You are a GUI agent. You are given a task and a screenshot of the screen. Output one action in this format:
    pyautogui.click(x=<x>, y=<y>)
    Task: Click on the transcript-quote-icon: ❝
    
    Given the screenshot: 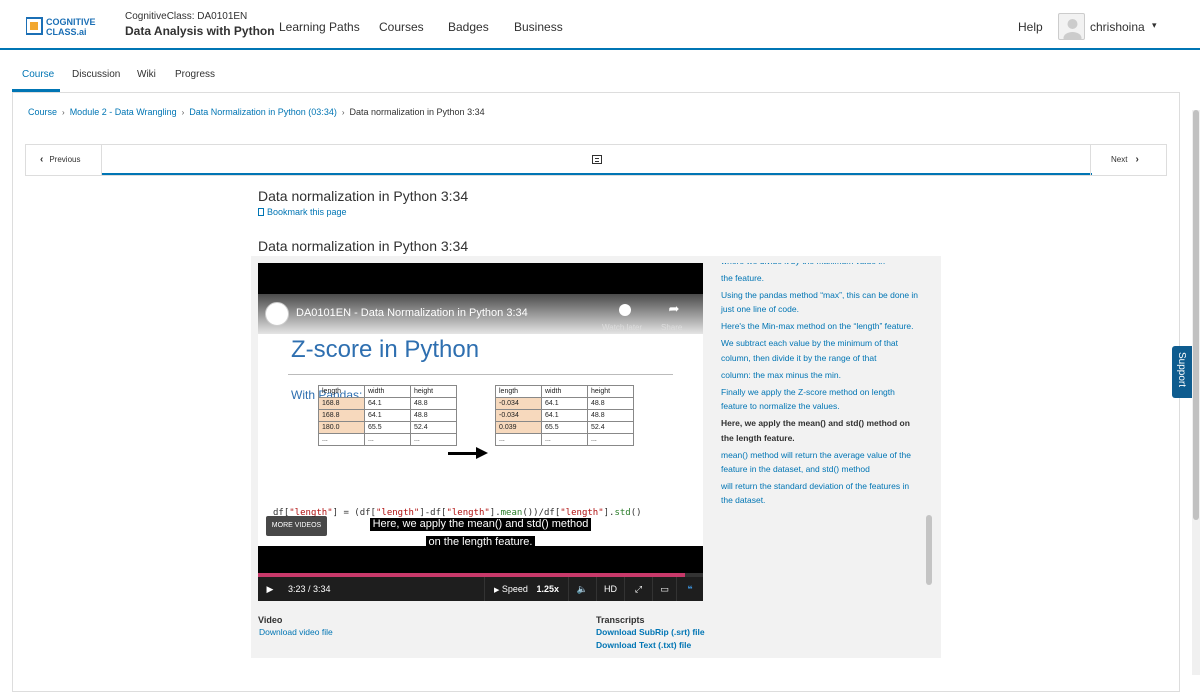 What is the action you would take?
    pyautogui.click(x=690, y=589)
    